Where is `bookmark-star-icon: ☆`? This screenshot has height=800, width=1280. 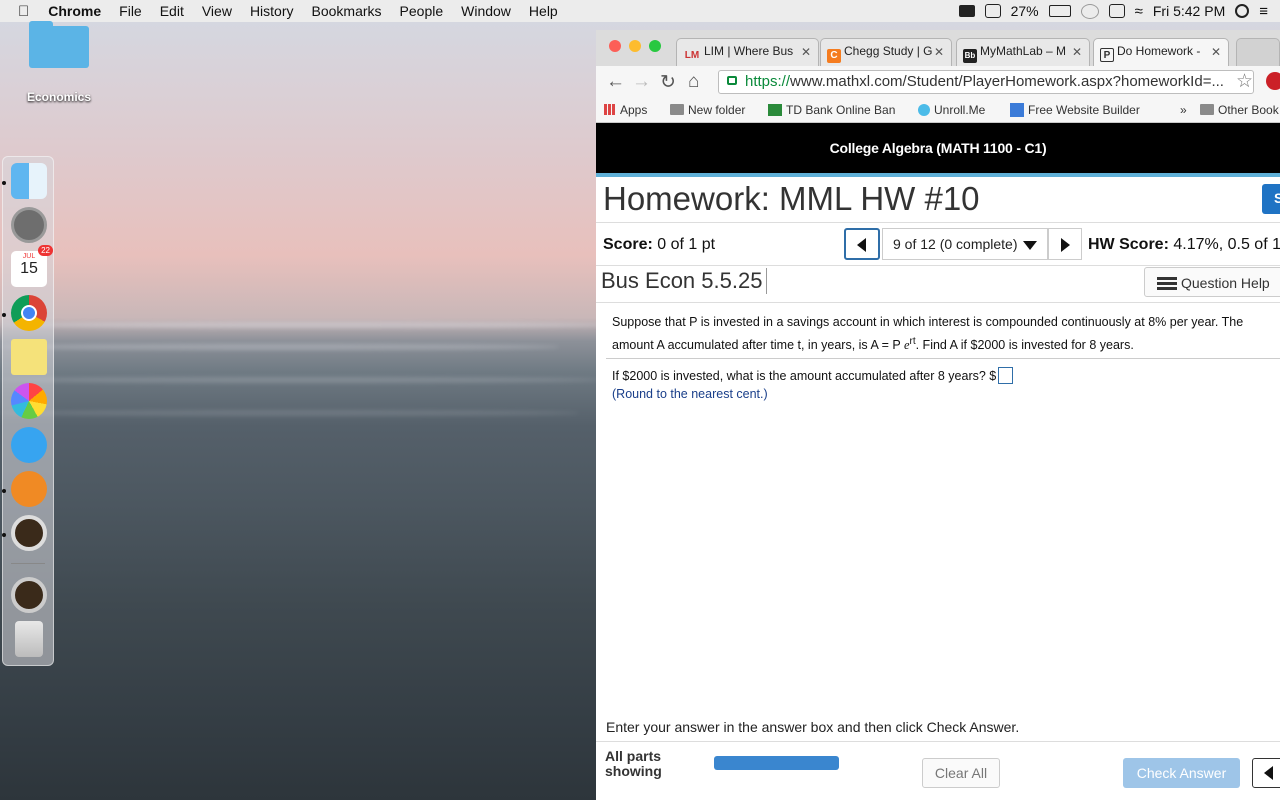
bookmark-star-icon: ☆ is located at coordinates (1244, 81).